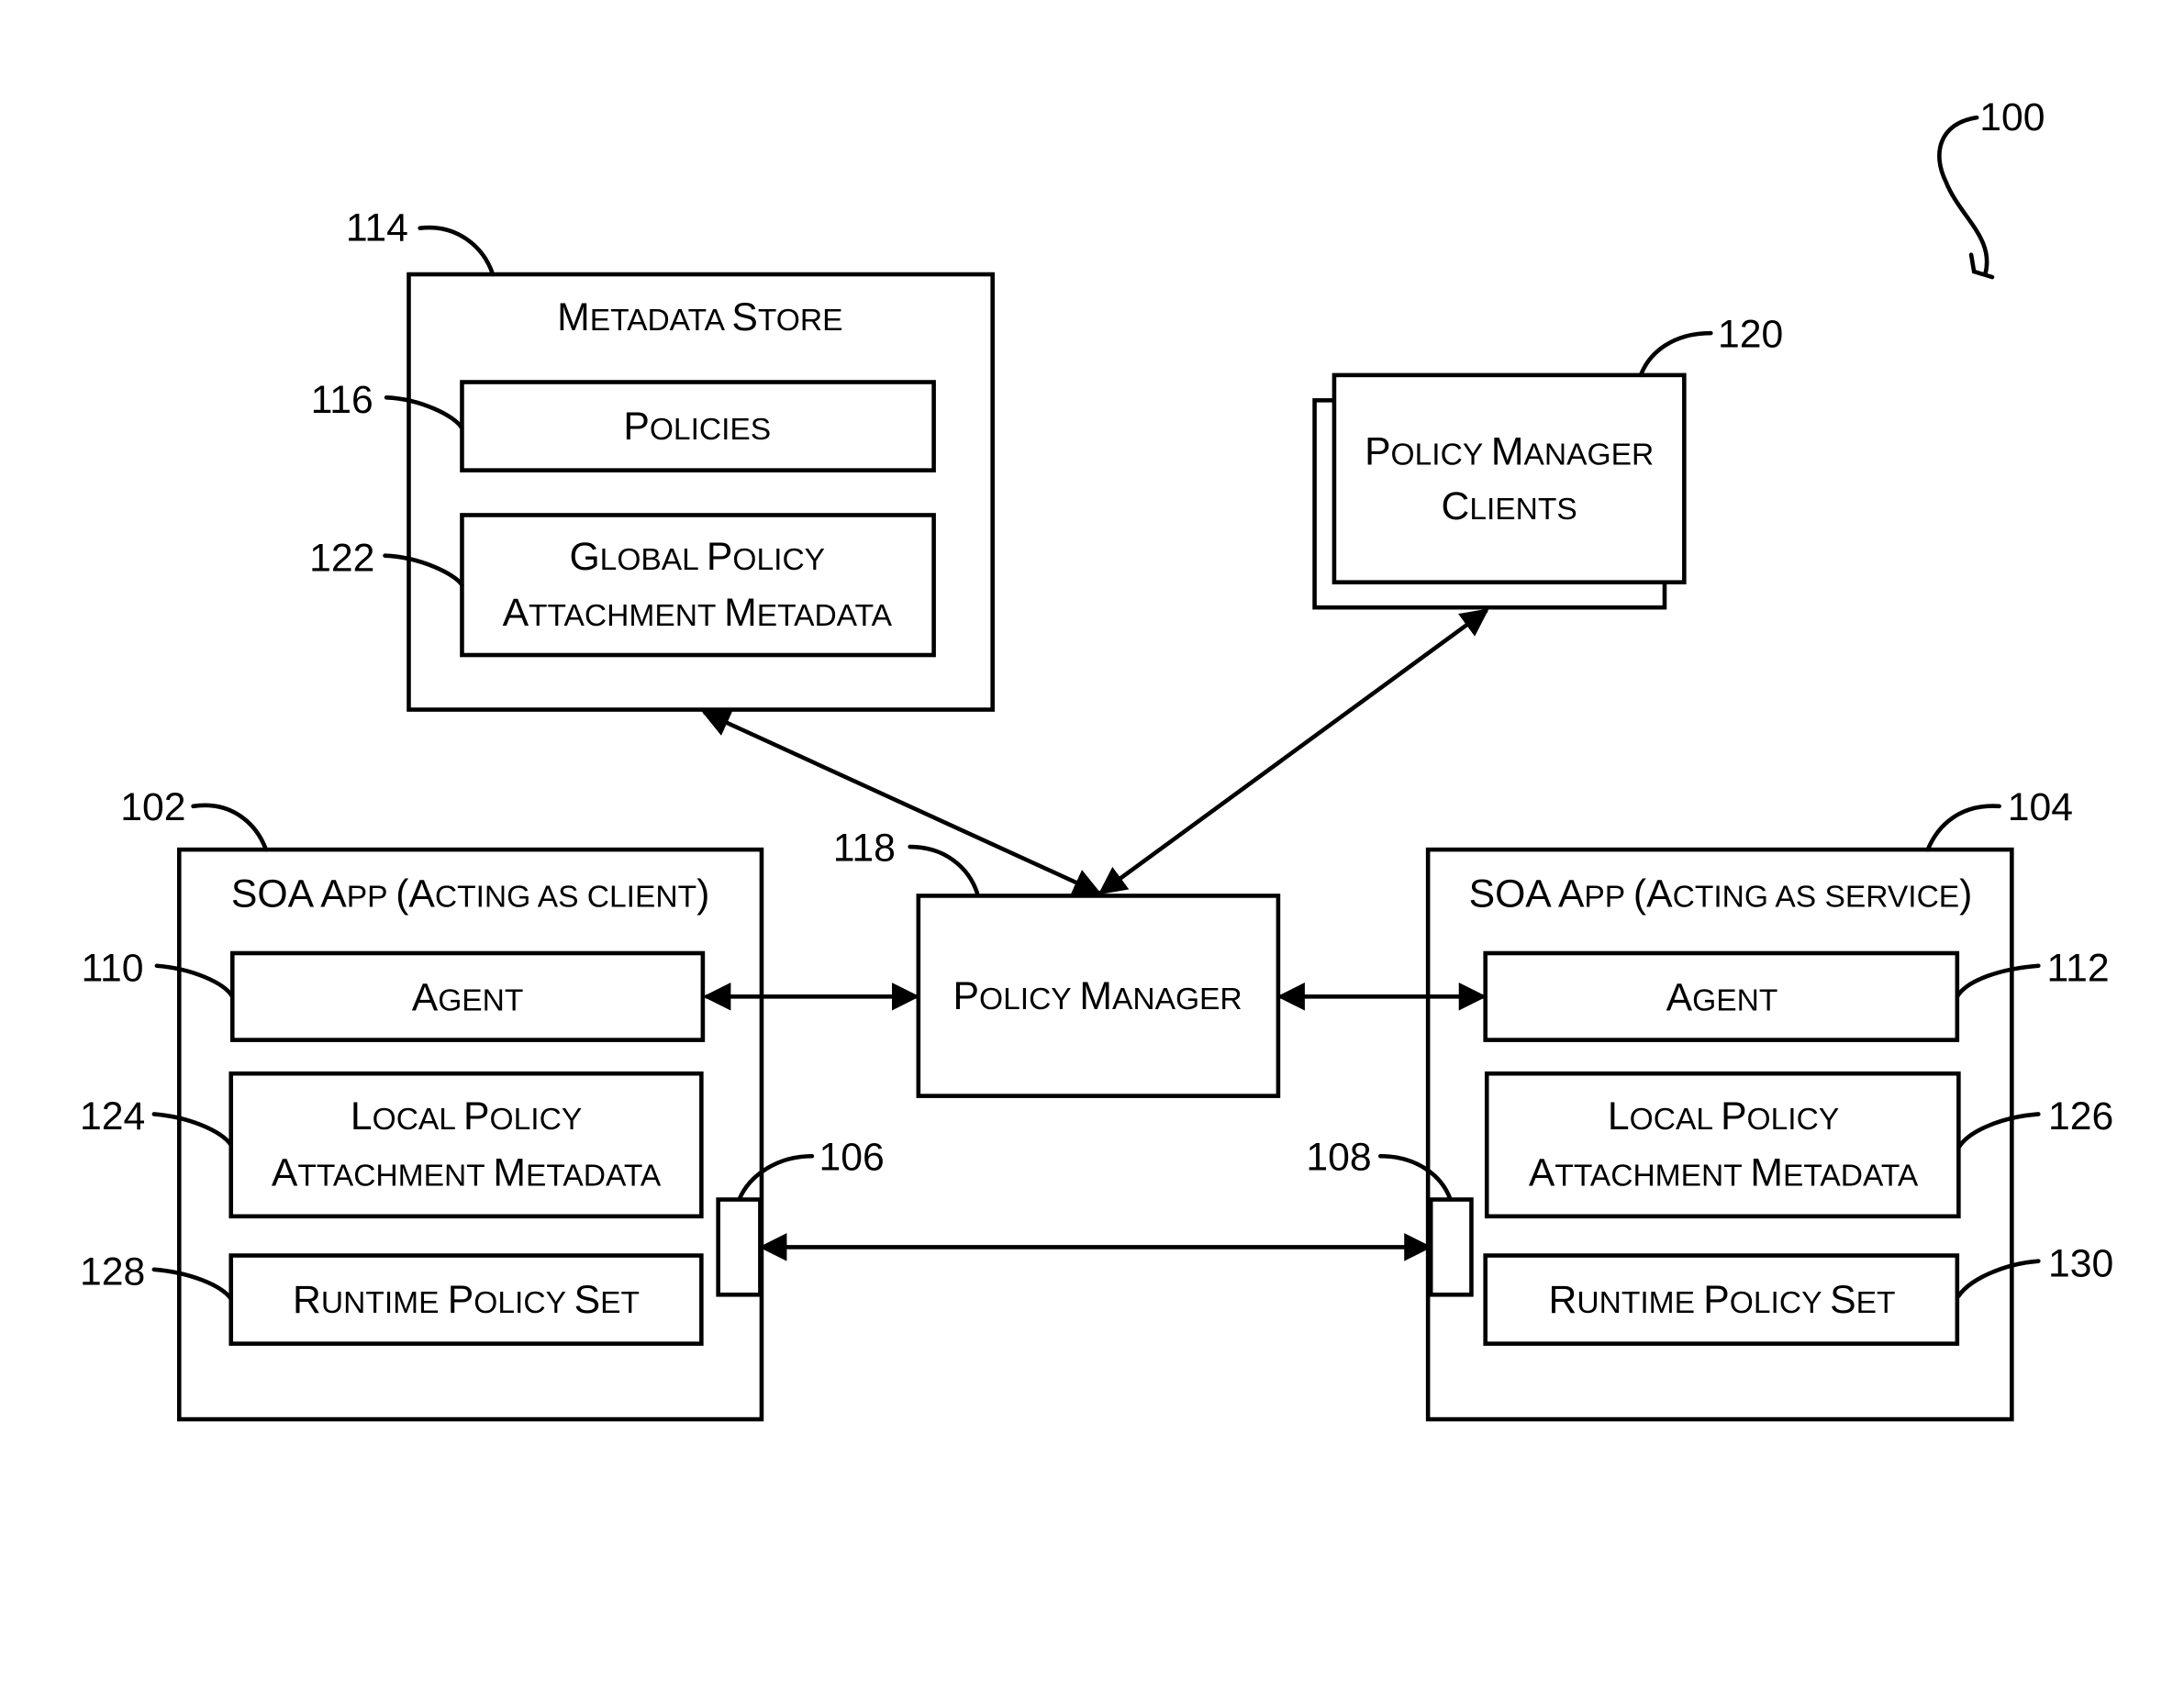 The height and width of the screenshot is (1688, 2184). What do you see at coordinates (584, 557) in the screenshot?
I see `label-text-segment: G` at bounding box center [584, 557].